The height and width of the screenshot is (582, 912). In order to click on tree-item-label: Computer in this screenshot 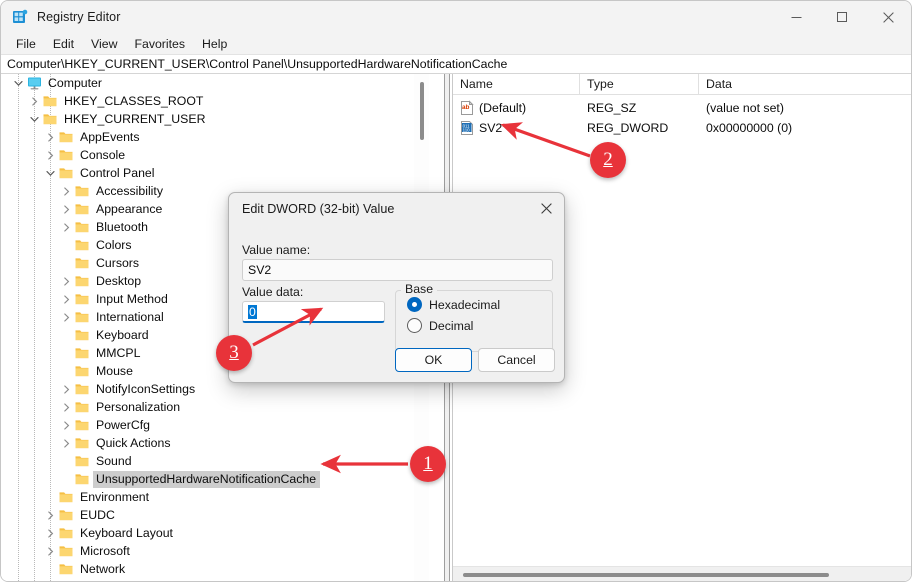, I will do `click(75, 82)`.